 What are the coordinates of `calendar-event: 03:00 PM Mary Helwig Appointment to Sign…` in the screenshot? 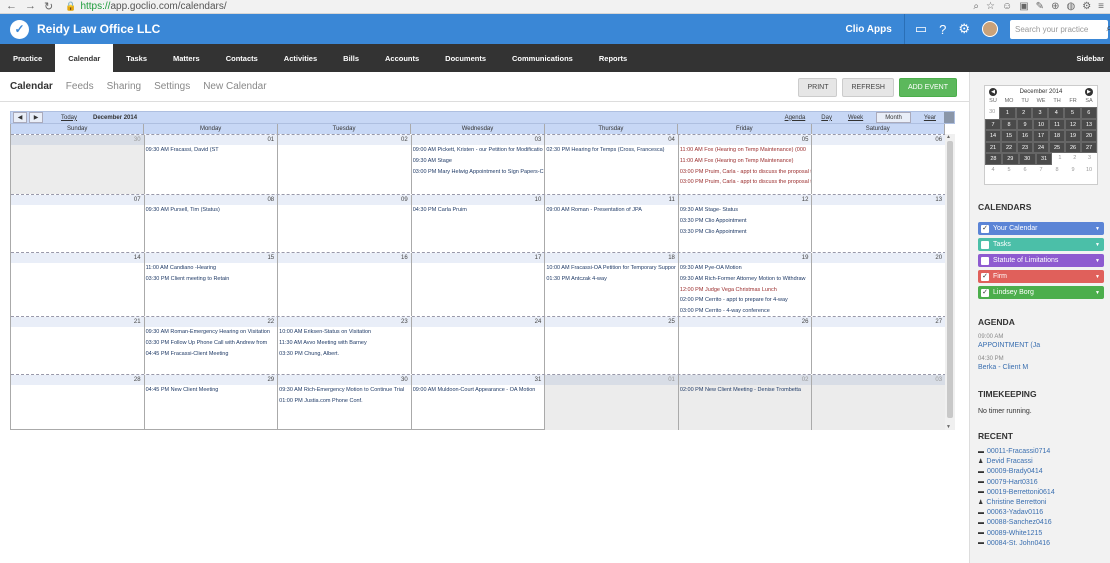 It's located at (478, 172).